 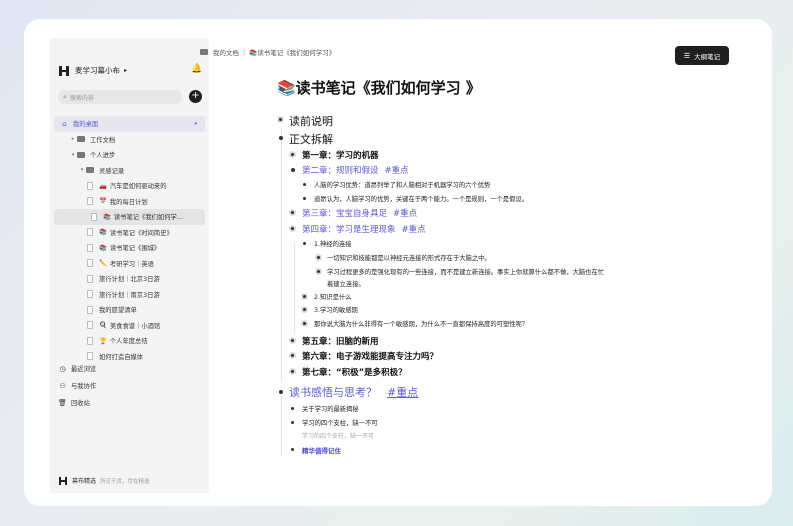 I want to click on node-text: 正文拆解, so click(x=311, y=139).